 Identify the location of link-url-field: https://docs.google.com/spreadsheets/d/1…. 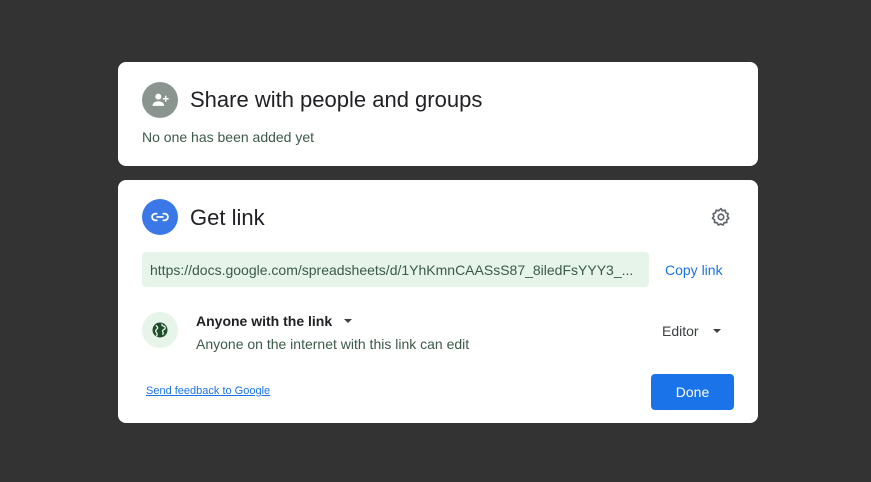
(395, 269).